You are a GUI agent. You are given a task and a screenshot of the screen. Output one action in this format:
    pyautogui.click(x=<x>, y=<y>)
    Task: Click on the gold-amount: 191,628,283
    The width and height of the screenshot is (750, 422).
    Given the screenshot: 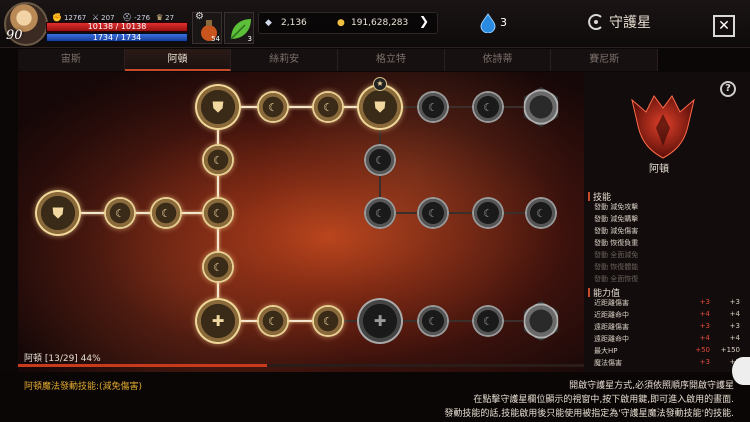 What is the action you would take?
    pyautogui.click(x=380, y=23)
    